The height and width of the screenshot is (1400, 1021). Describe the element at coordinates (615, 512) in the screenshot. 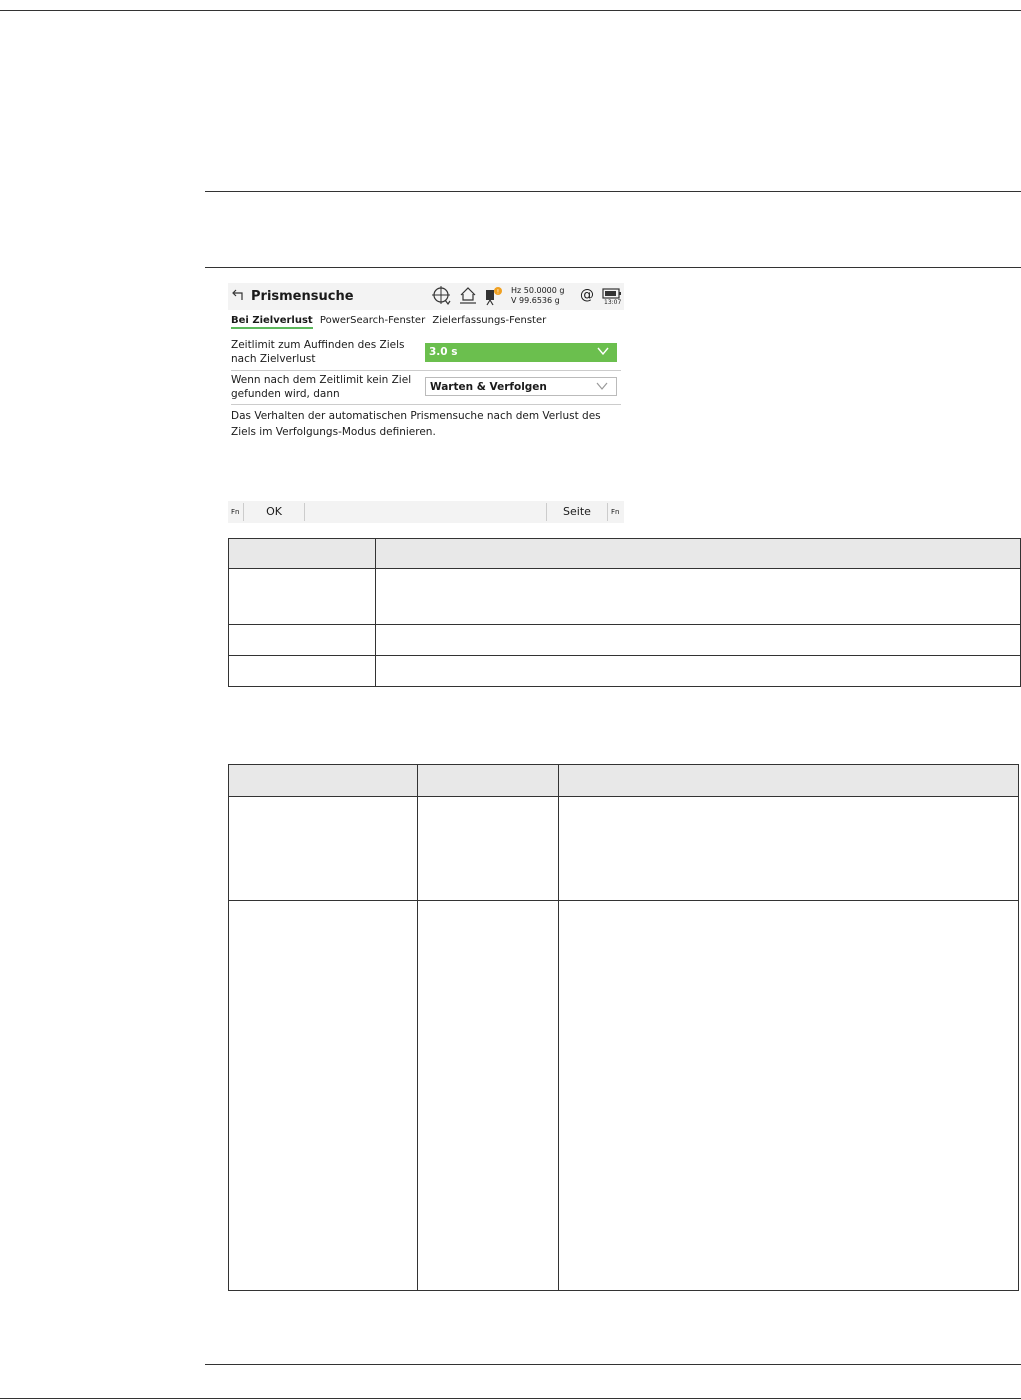

I see `fn-right-key: Fn` at that location.